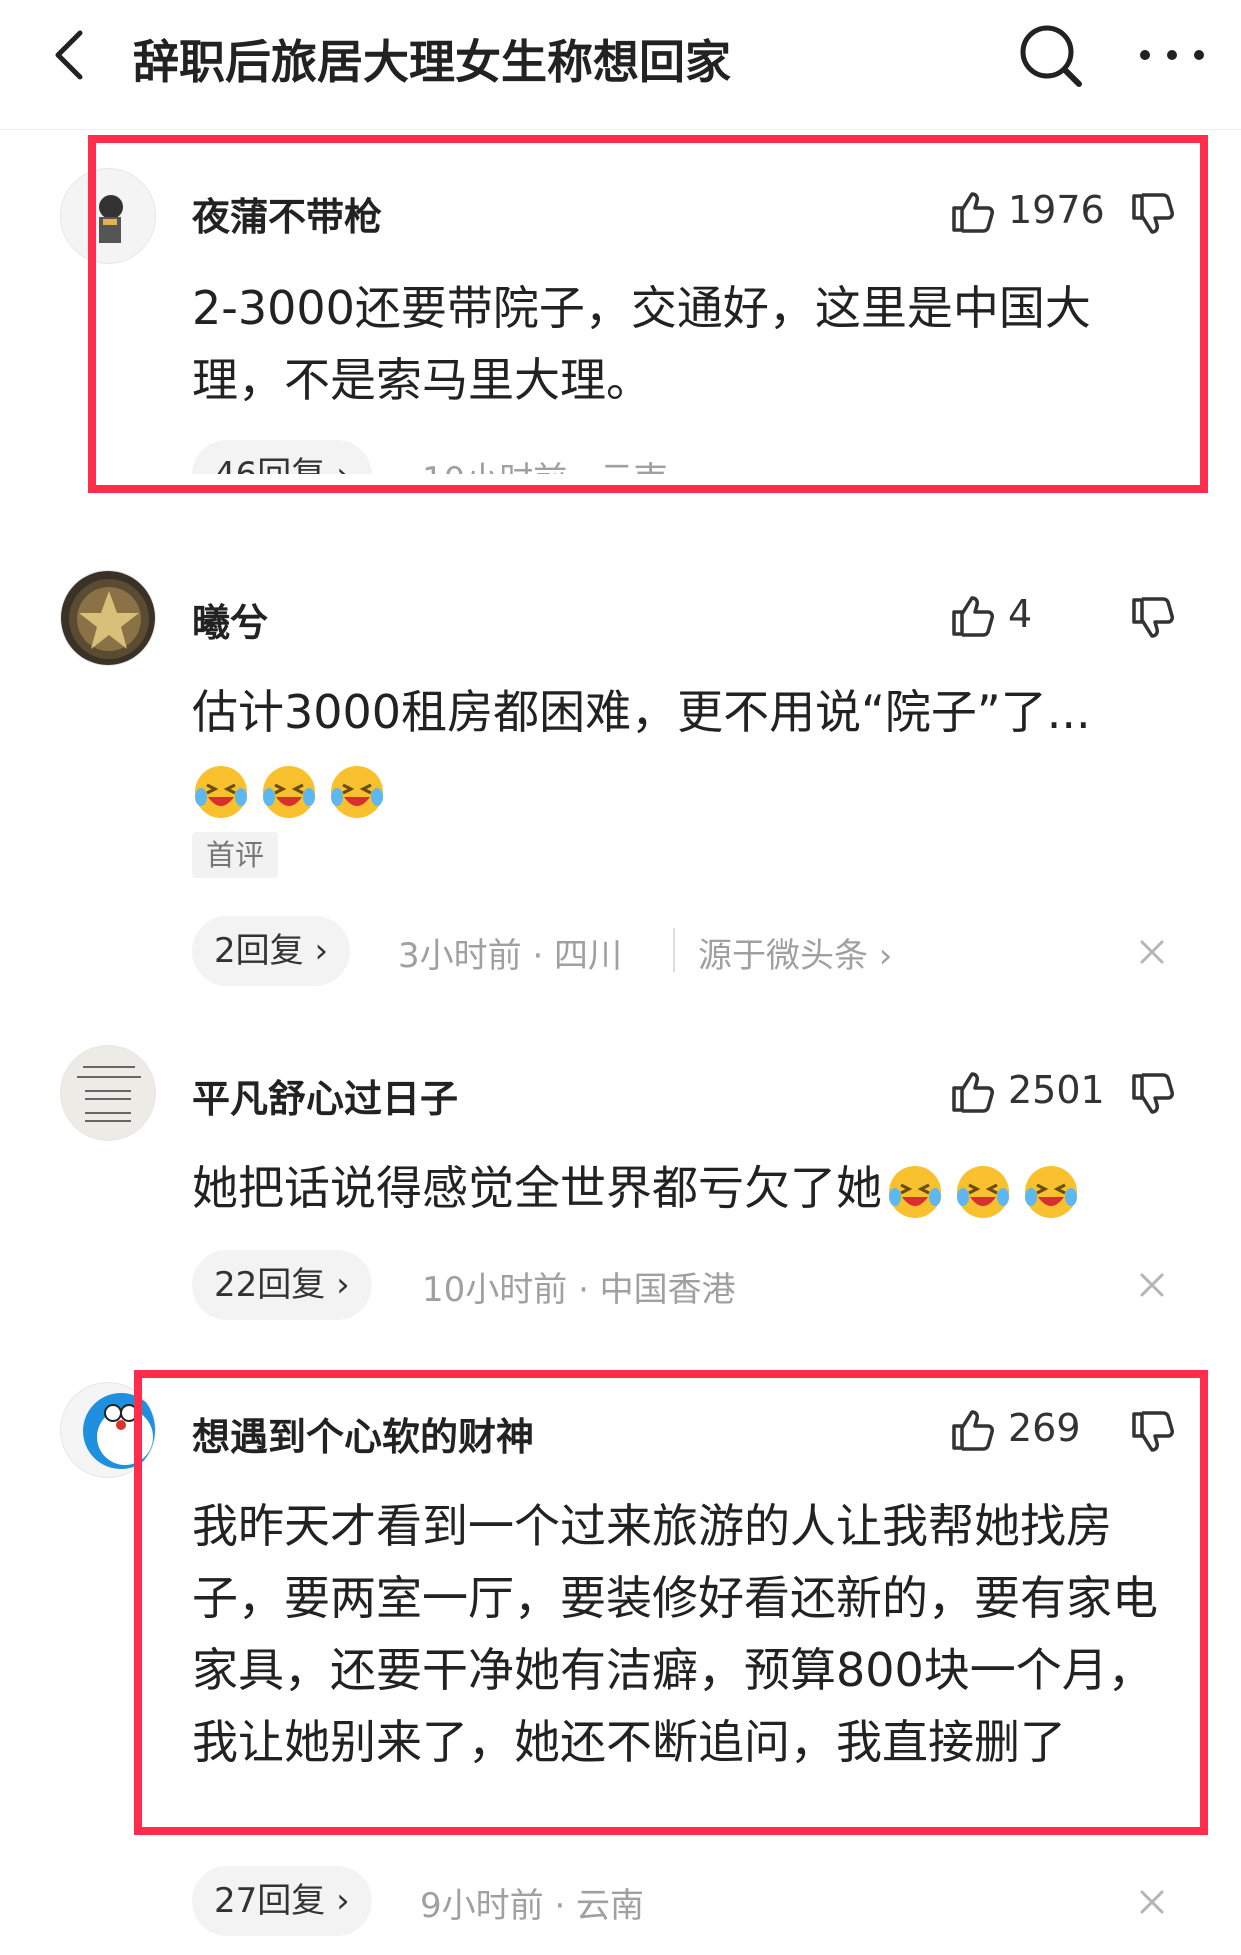  Describe the element at coordinates (532, 1906) in the screenshot. I see `comment-meta: 9小时前 · 云南` at that location.